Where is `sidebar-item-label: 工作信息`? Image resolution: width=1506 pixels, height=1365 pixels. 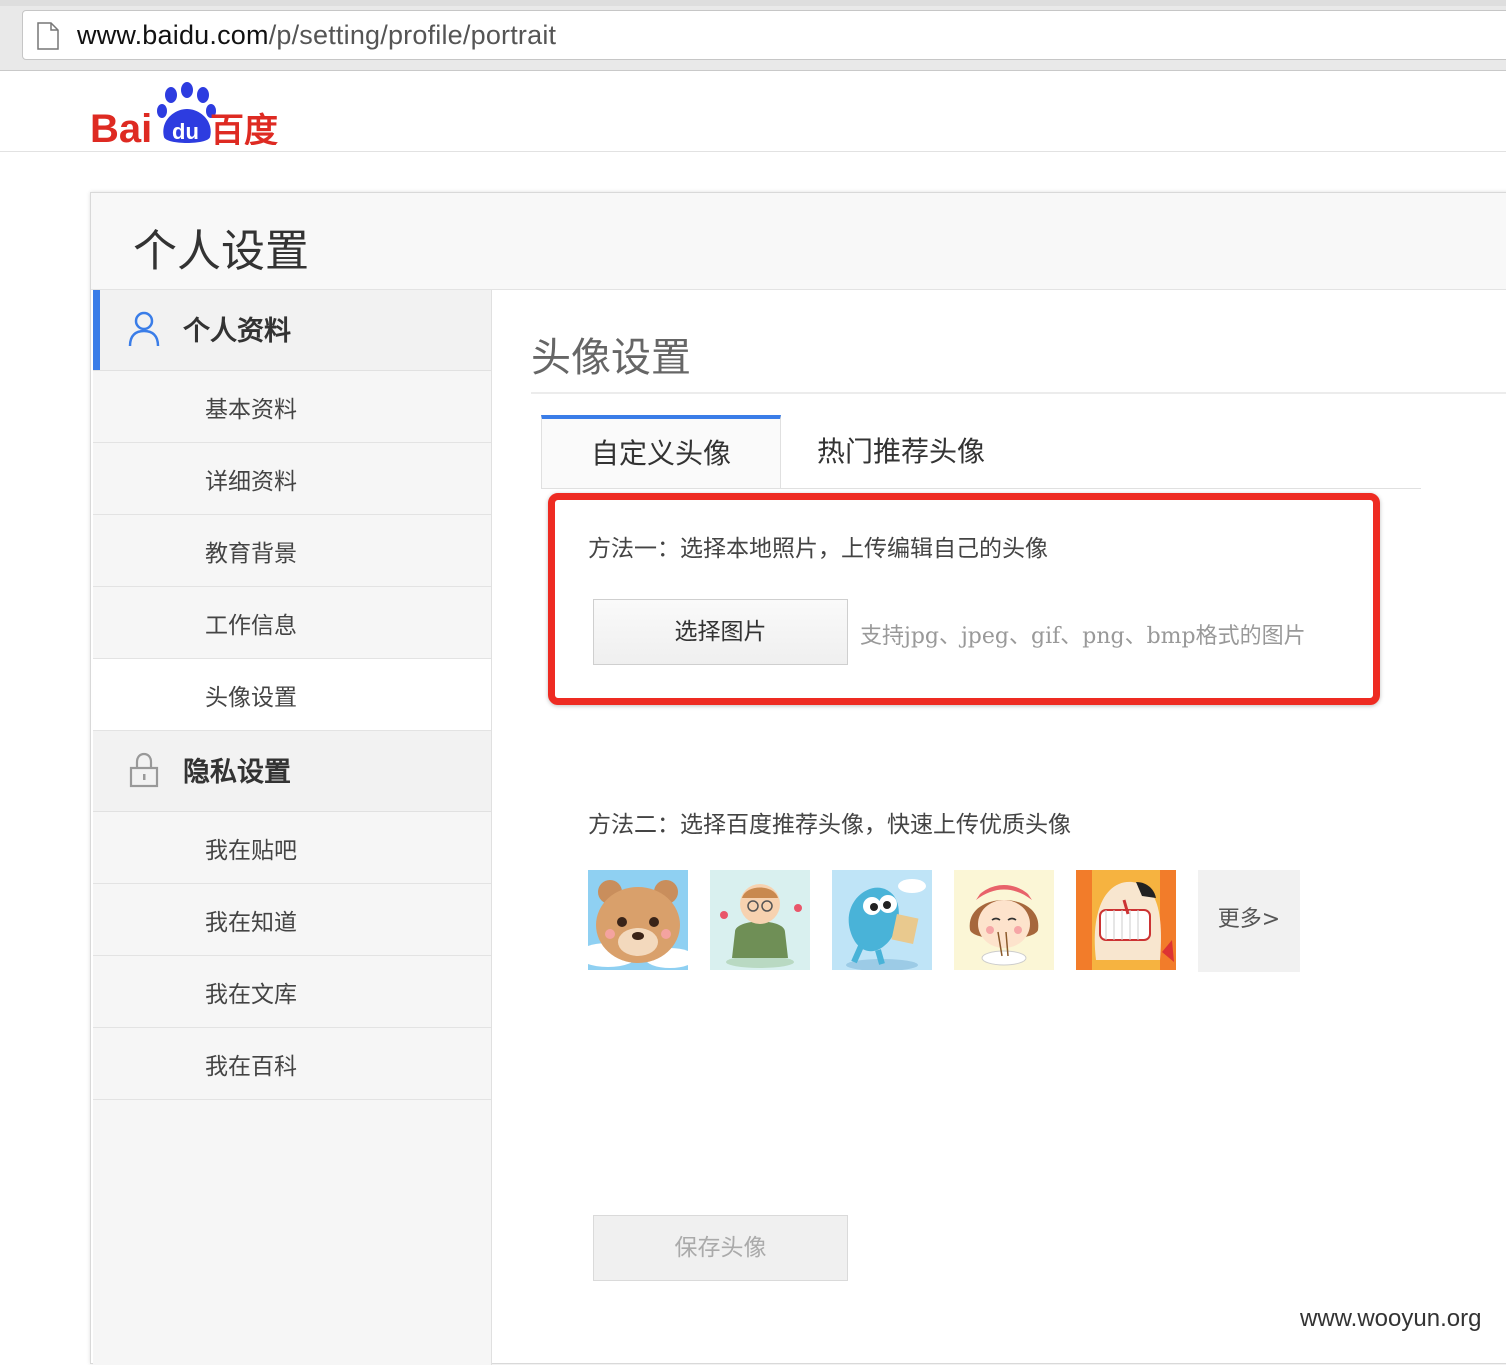 sidebar-item-label: 工作信息 is located at coordinates (251, 626).